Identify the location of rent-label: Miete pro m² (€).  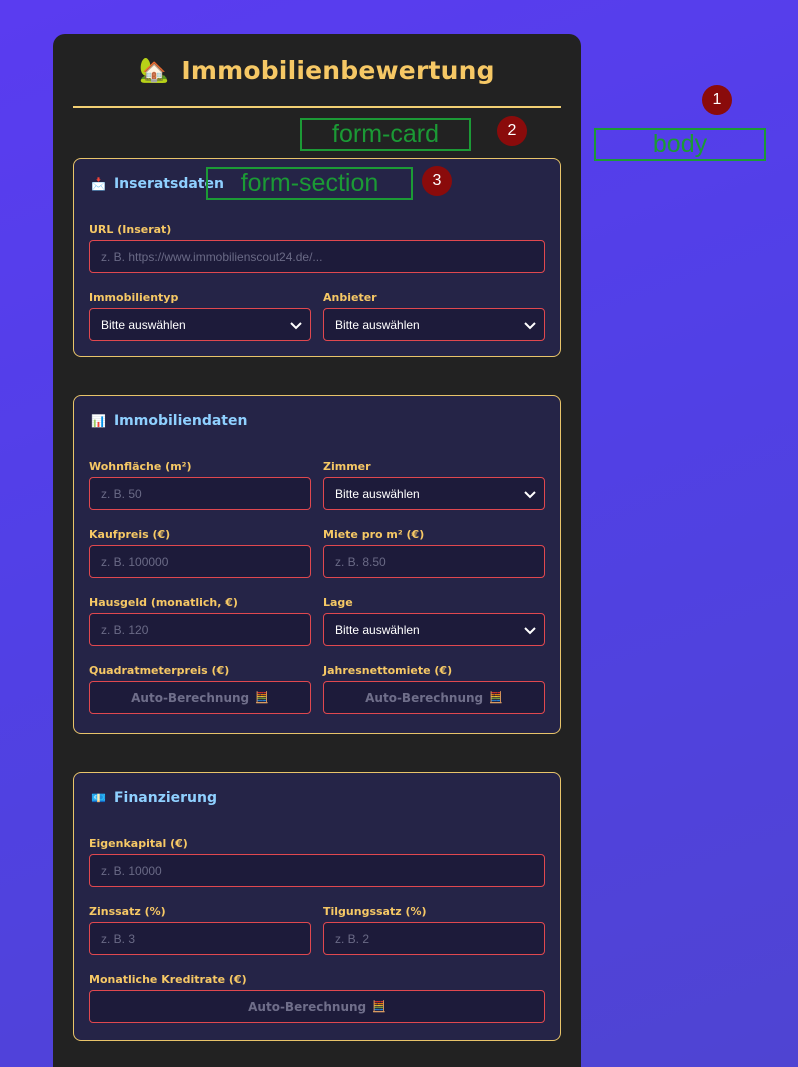
(374, 534).